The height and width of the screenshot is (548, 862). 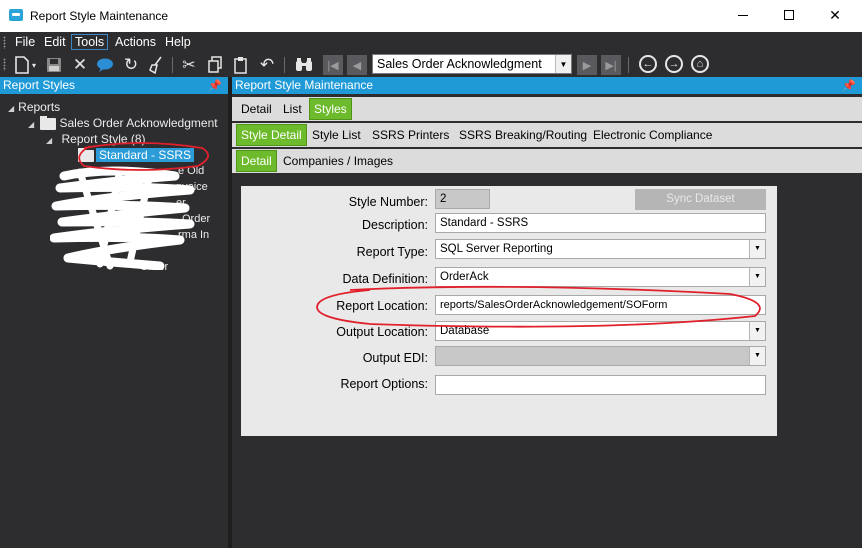 What do you see at coordinates (80, 65) in the screenshot?
I see `delete-icon: ✕` at bounding box center [80, 65].